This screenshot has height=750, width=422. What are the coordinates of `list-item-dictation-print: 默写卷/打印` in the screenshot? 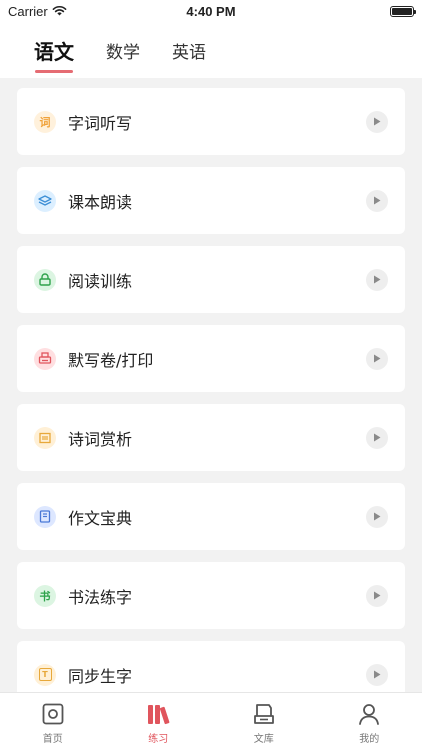 It's located at (211, 358).